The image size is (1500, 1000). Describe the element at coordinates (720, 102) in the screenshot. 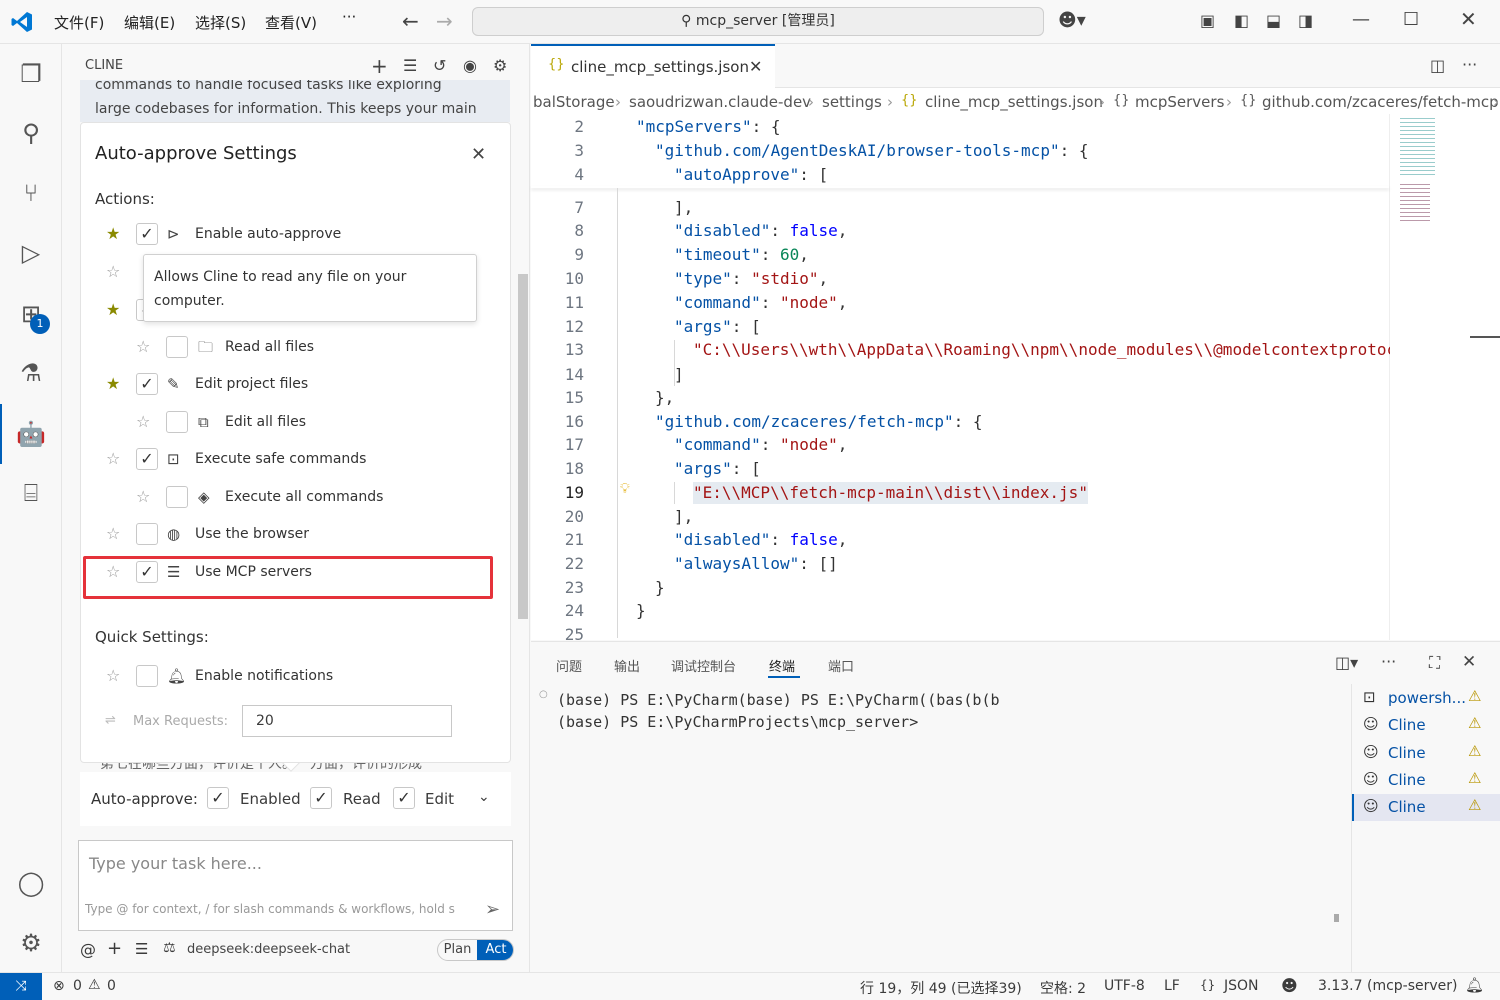

I see `breadcrumb-item: saoudrizwan.claude-dev` at that location.